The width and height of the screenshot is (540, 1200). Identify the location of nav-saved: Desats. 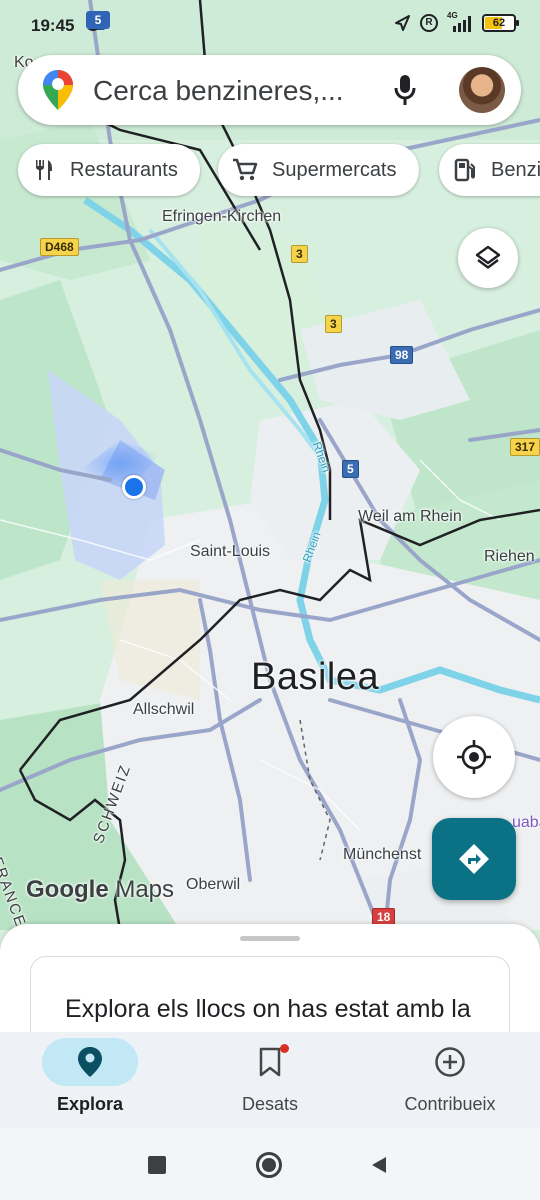
(270, 1080).